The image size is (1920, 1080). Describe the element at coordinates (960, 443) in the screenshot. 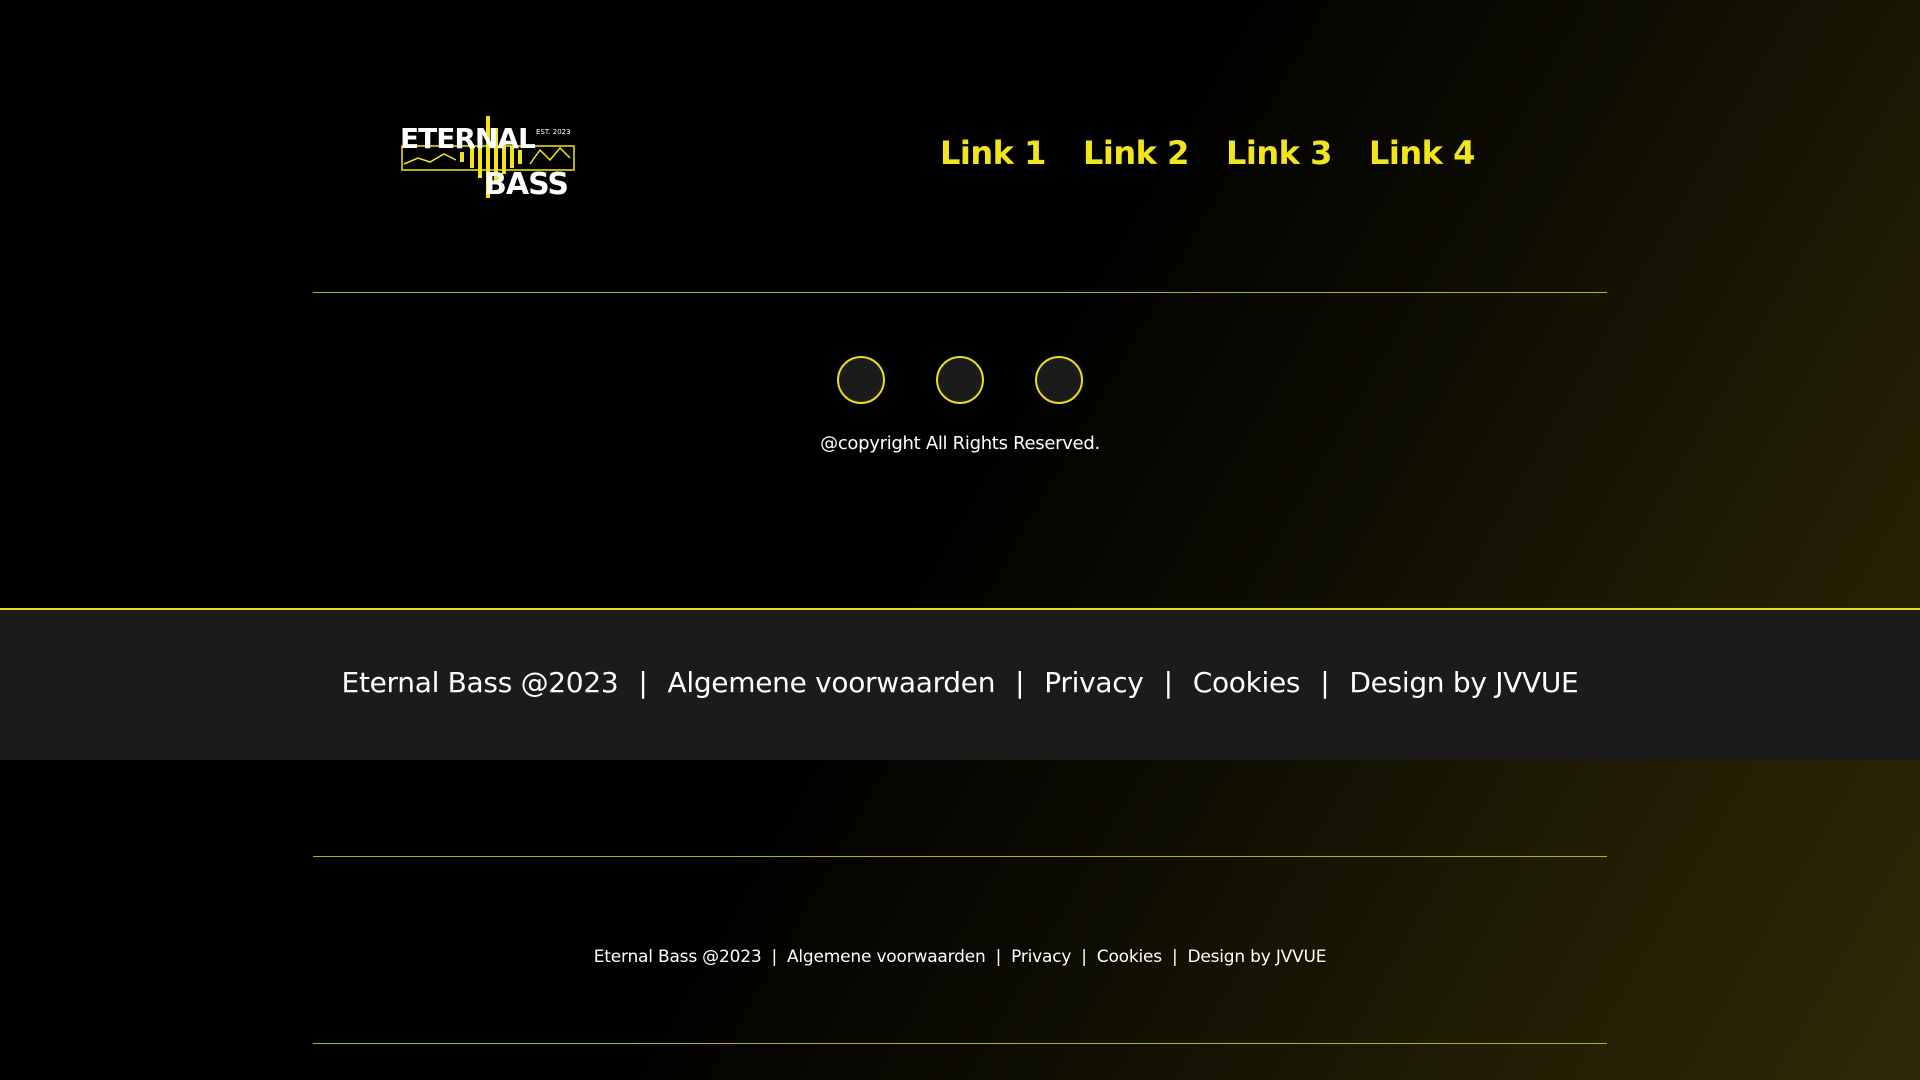

I see `copyright-text: @copyright All Rights Reserved.` at that location.